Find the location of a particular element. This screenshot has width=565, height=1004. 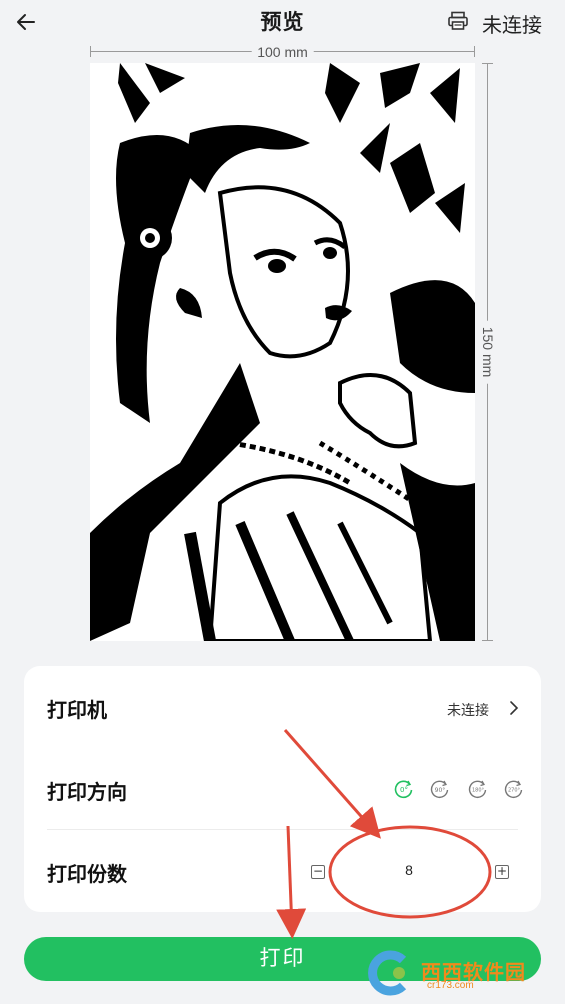

width-label: 100 mm is located at coordinates (282, 52).